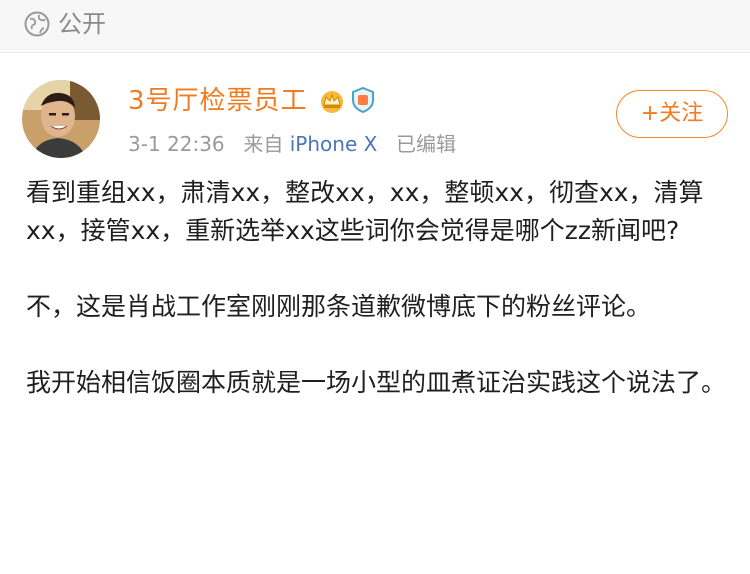  Describe the element at coordinates (363, 100) in the screenshot. I see `verified-badge-icon` at that location.